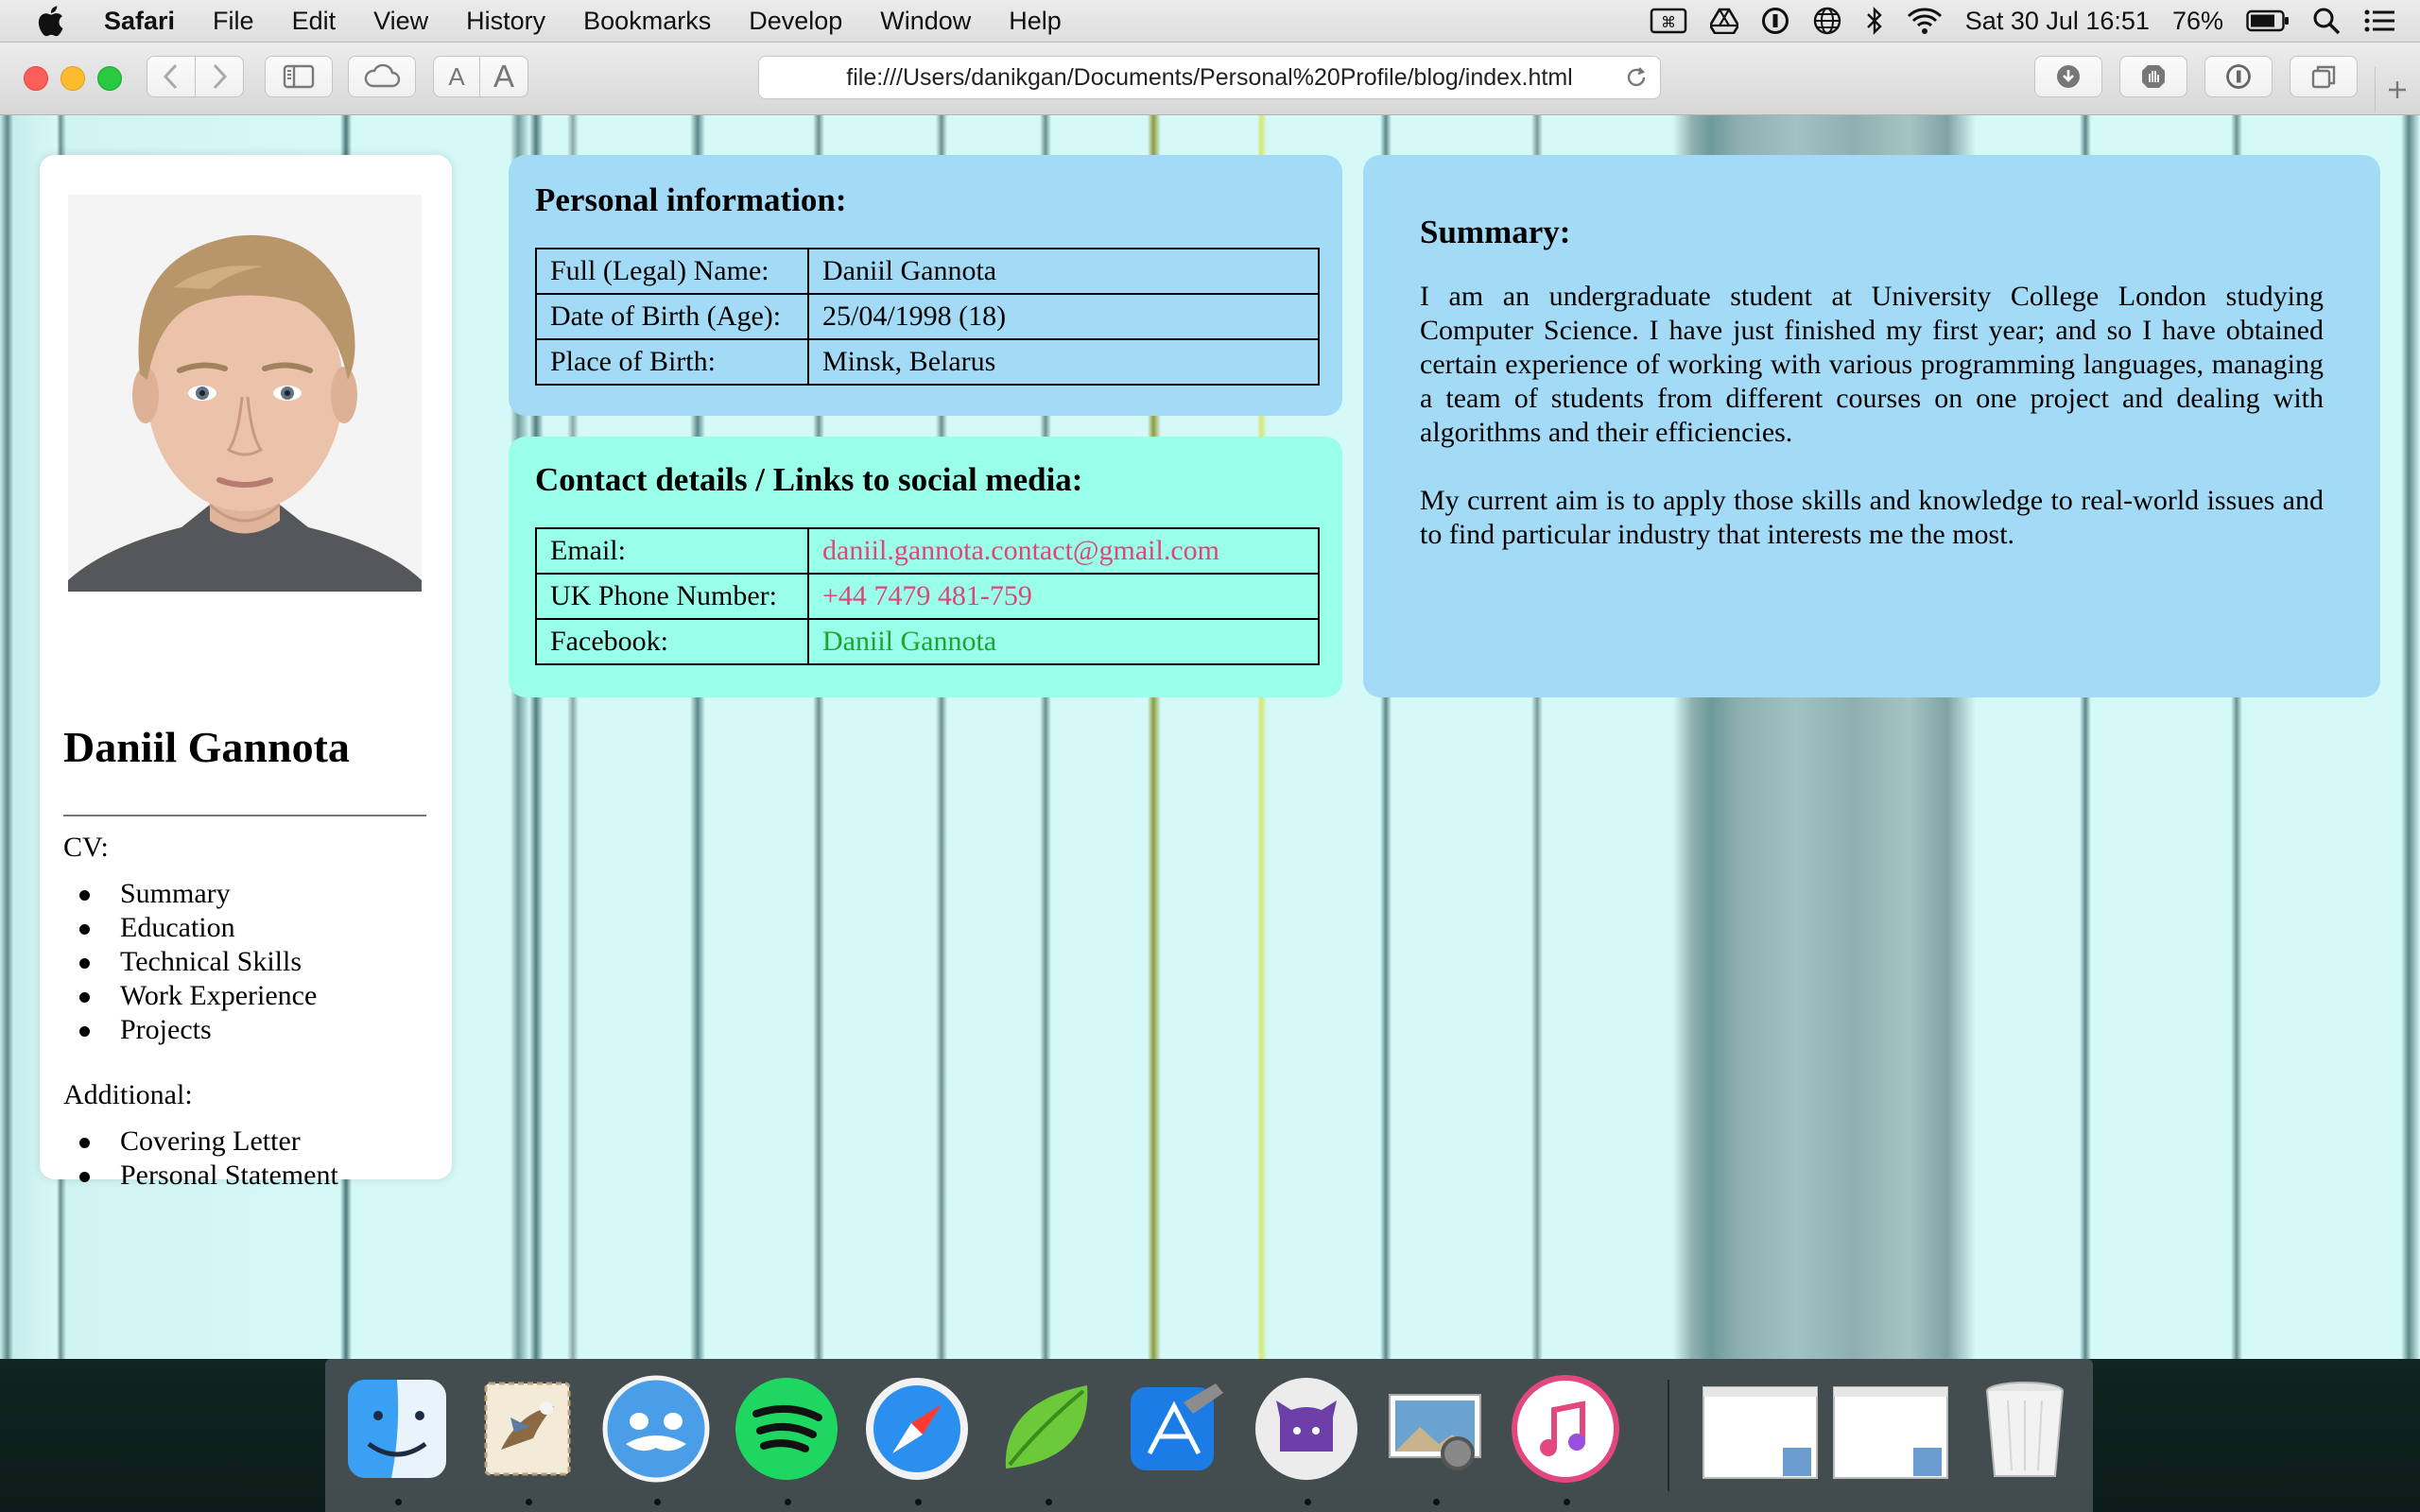 This screenshot has height=1512, width=2420. I want to click on show-all-tabs-button, so click(2324, 76).